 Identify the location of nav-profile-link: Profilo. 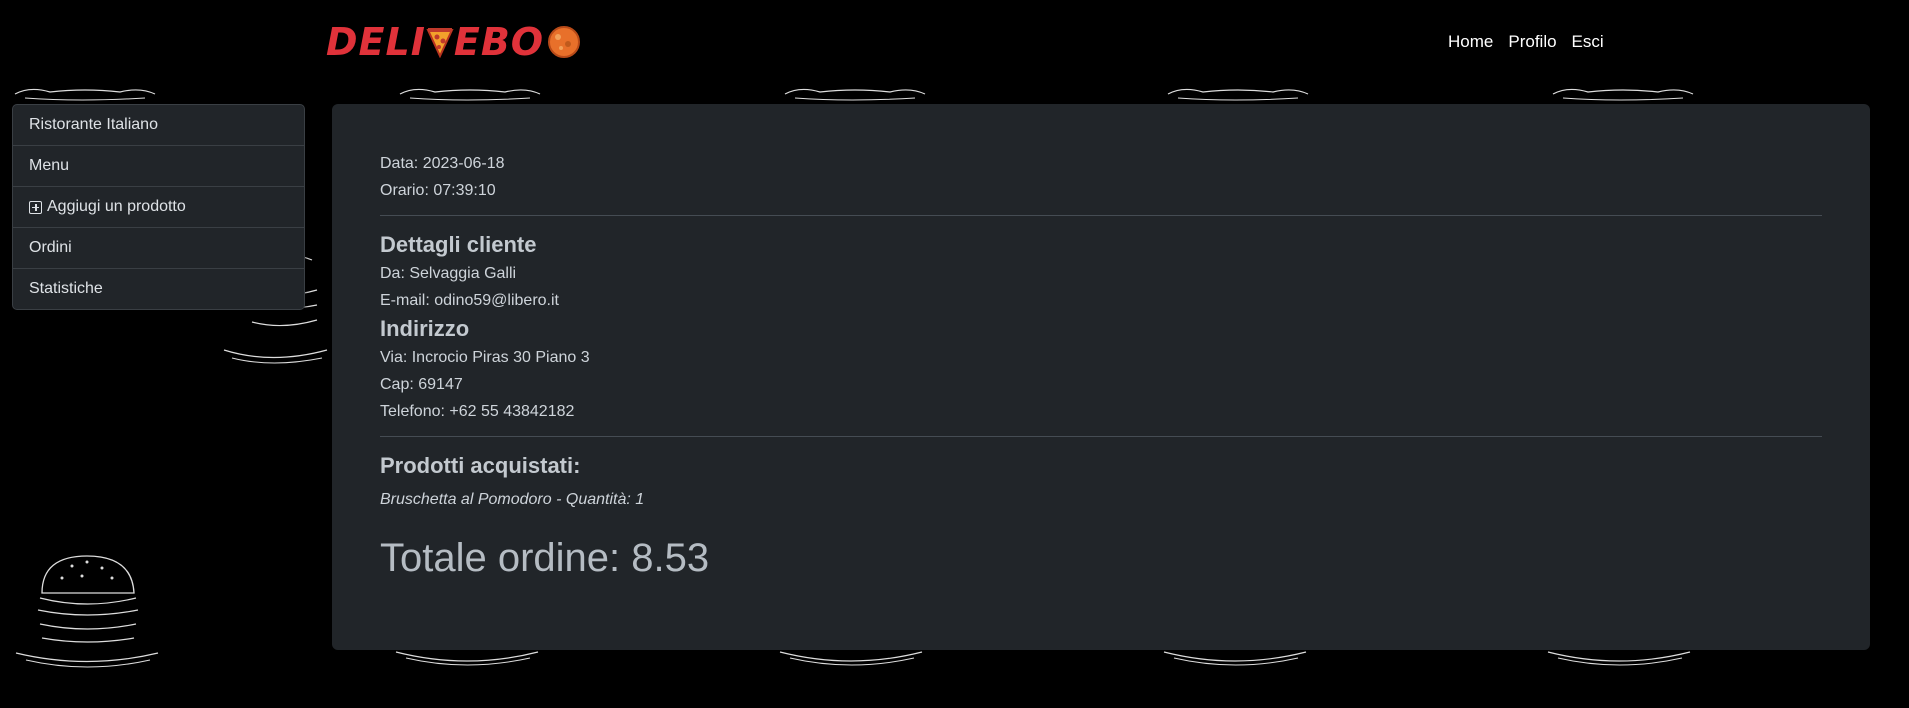
(1532, 42).